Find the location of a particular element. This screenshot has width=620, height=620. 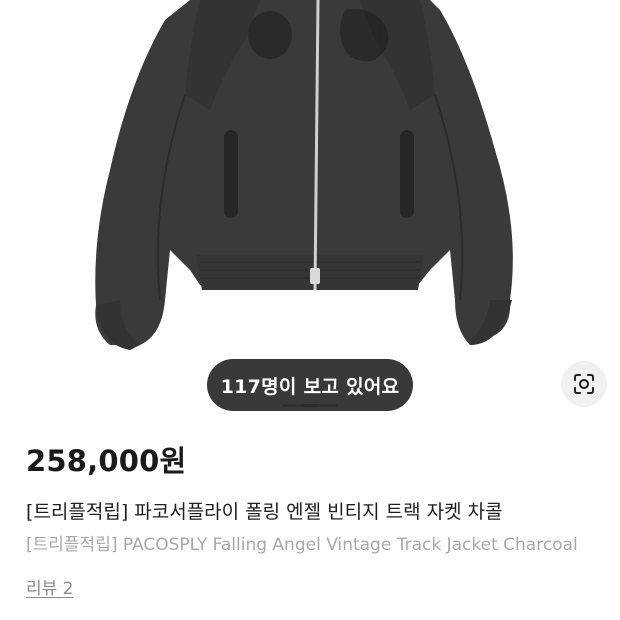

visual-search-icon is located at coordinates (584, 384).